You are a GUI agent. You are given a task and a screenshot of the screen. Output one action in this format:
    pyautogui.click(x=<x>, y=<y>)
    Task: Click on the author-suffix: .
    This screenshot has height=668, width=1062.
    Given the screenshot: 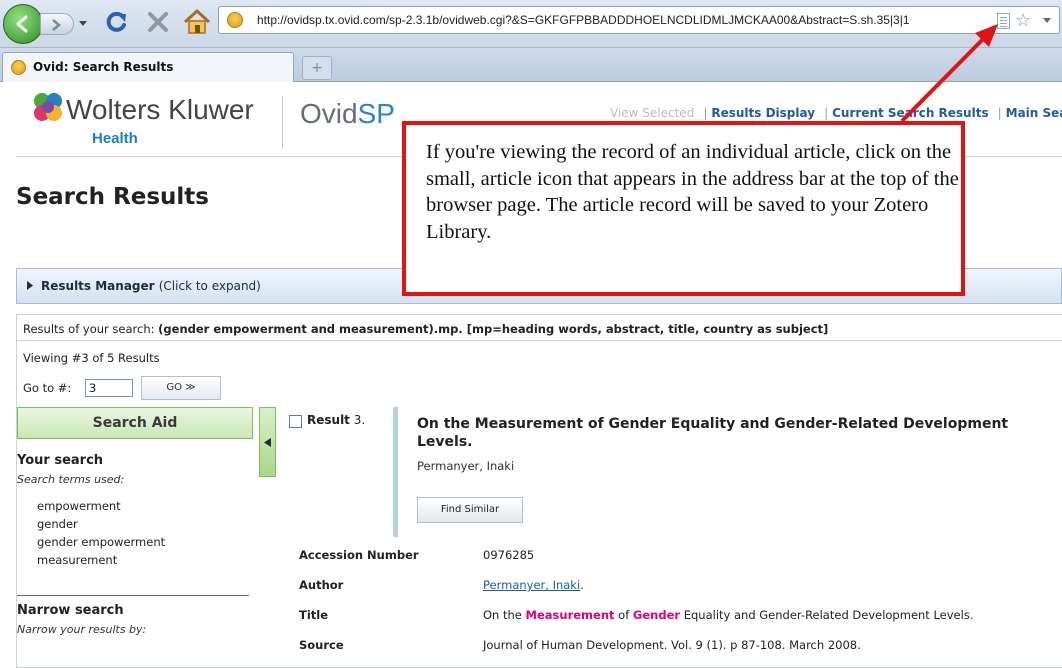 What is the action you would take?
    pyautogui.click(x=582, y=585)
    